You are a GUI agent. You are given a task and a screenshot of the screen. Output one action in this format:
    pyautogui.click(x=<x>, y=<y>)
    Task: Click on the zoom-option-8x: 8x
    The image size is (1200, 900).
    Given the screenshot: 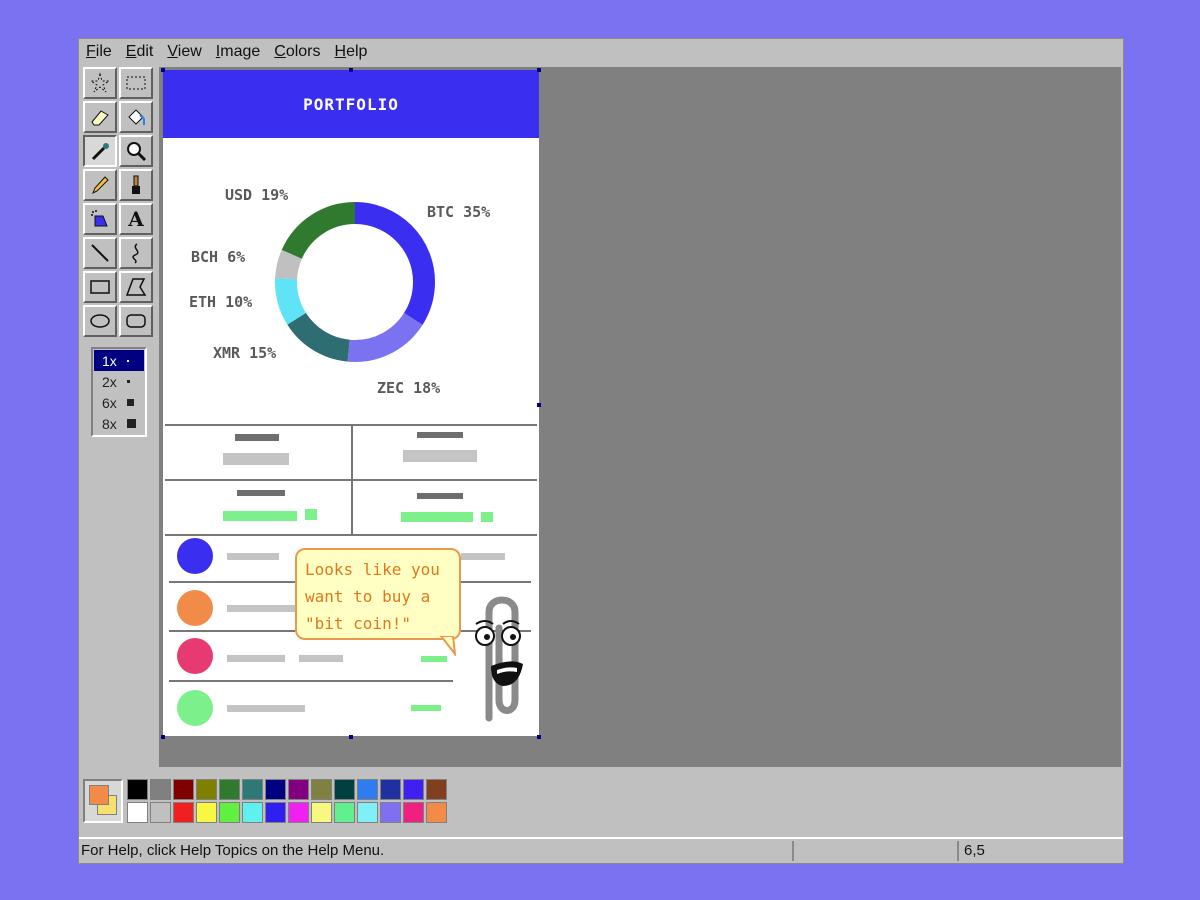 What is the action you would take?
    pyautogui.click(x=119, y=423)
    